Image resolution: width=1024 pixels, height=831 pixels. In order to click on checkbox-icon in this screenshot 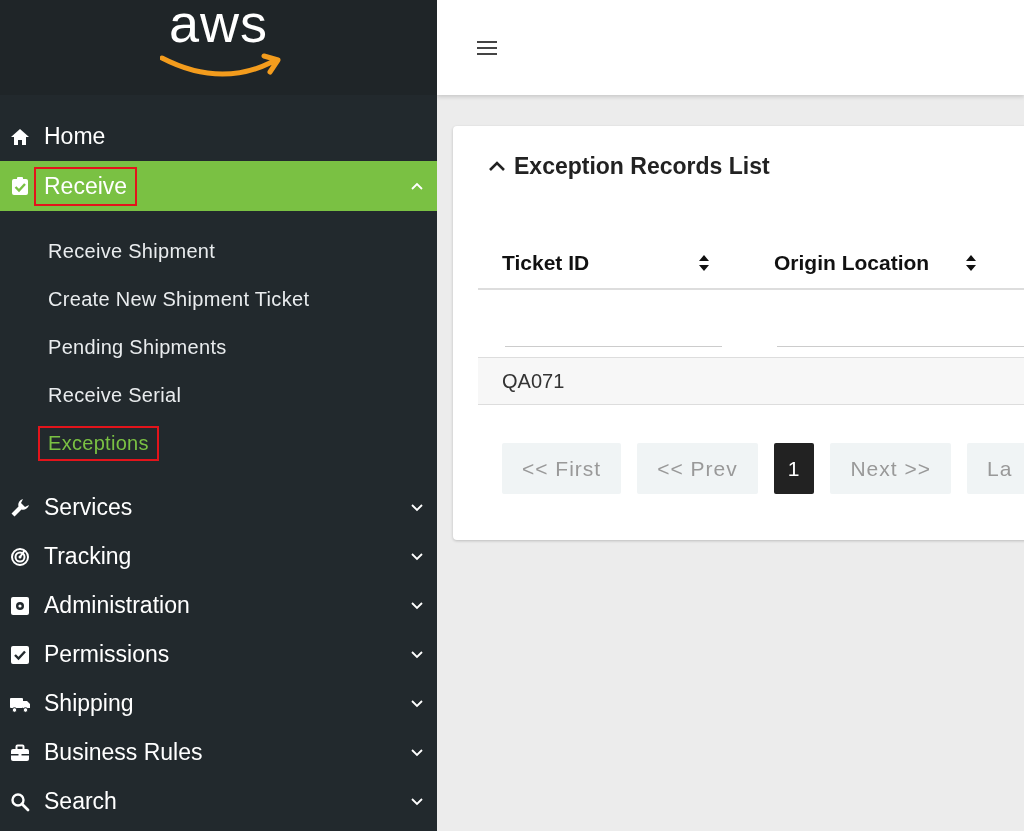, I will do `click(20, 654)`.